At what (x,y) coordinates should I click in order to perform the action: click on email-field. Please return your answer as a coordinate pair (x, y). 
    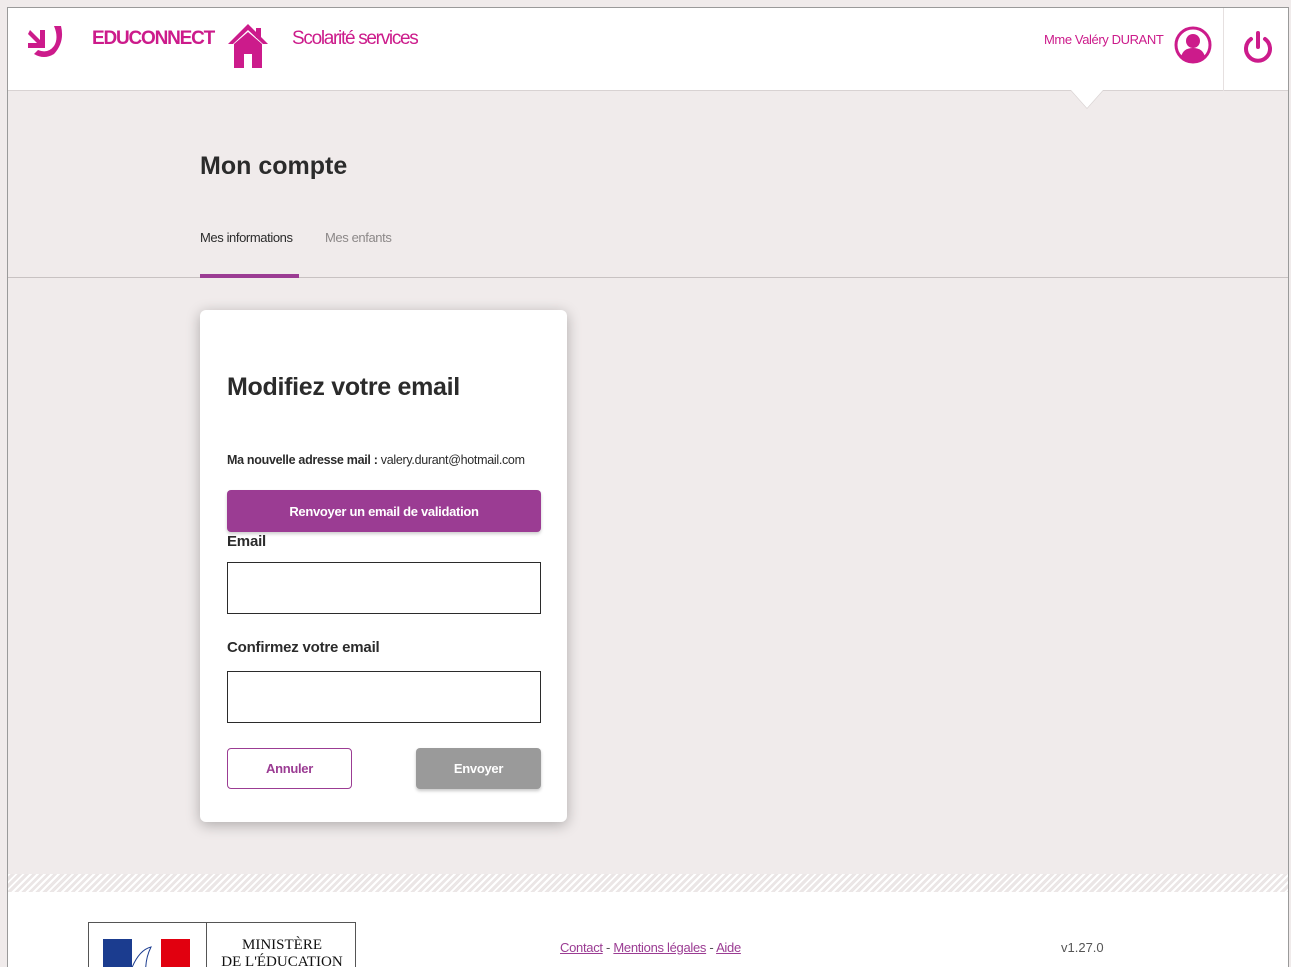
    Looking at the image, I should click on (384, 588).